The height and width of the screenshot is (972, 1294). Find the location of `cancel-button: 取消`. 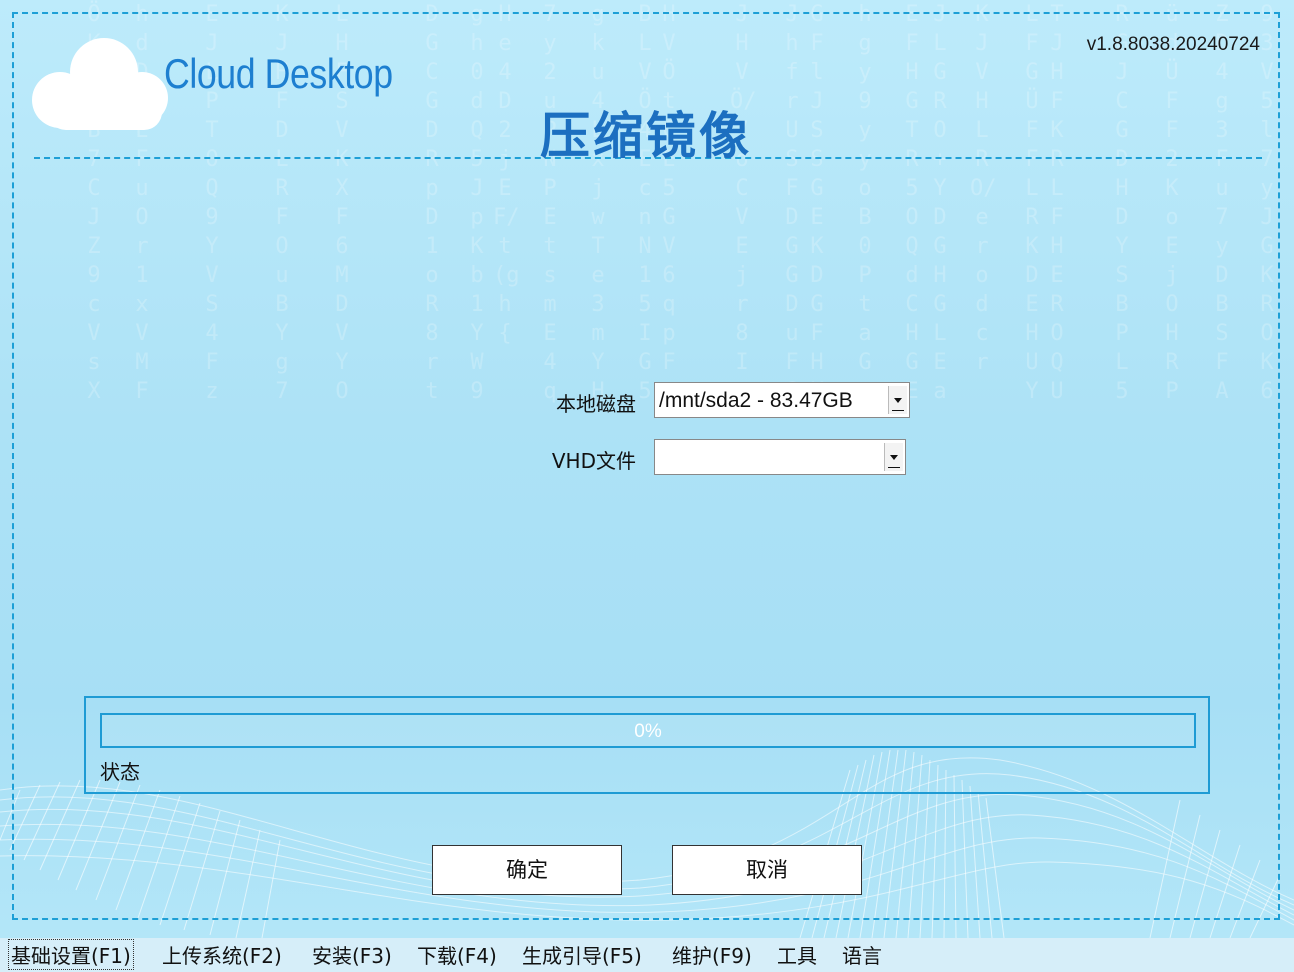

cancel-button: 取消 is located at coordinates (767, 870).